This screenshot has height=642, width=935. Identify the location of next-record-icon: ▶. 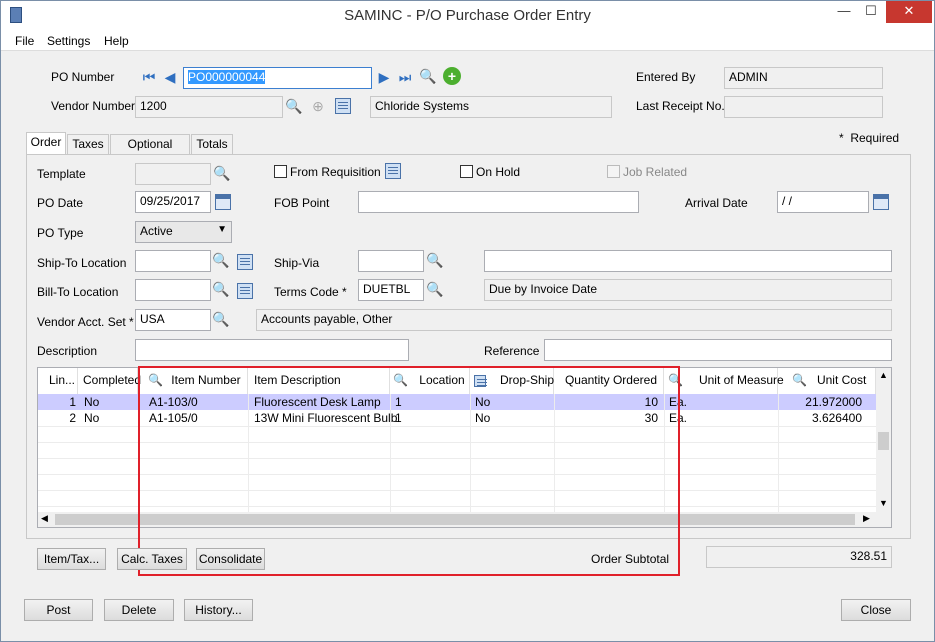
(384, 77).